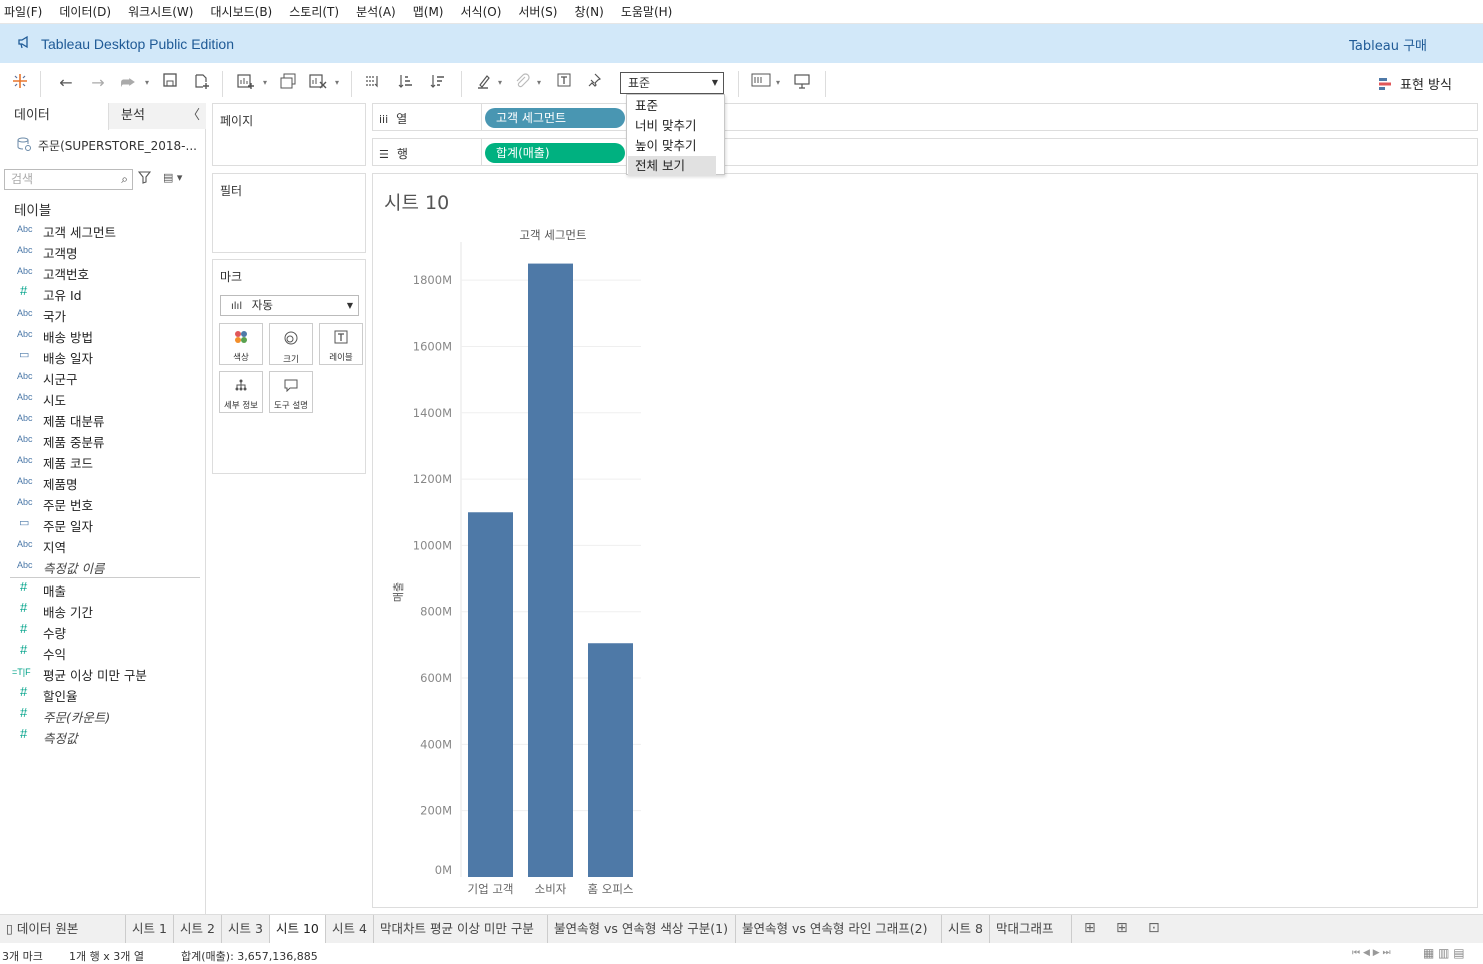 This screenshot has width=1483, height=964. I want to click on save-icon, so click(170, 83).